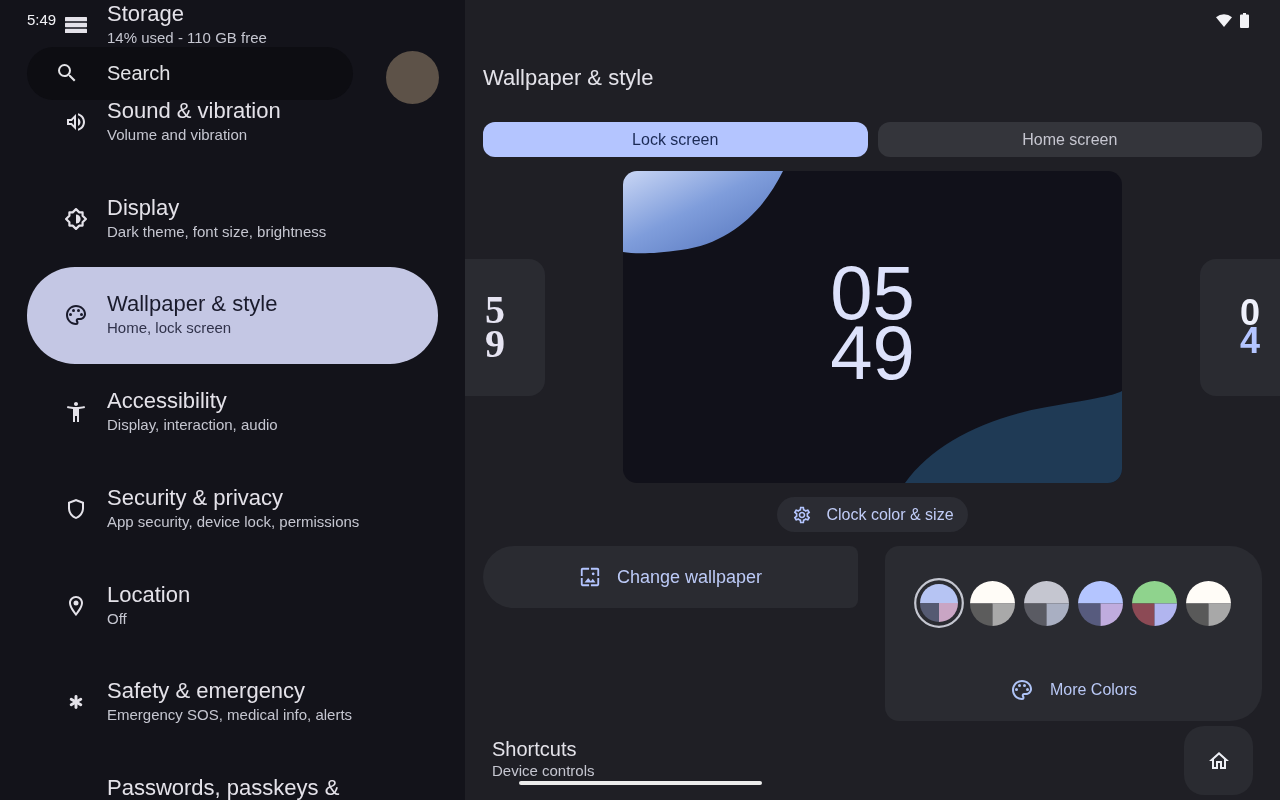  What do you see at coordinates (217, 231) in the screenshot?
I see `settings-item-subtitle: Dark theme, font size, brightness` at bounding box center [217, 231].